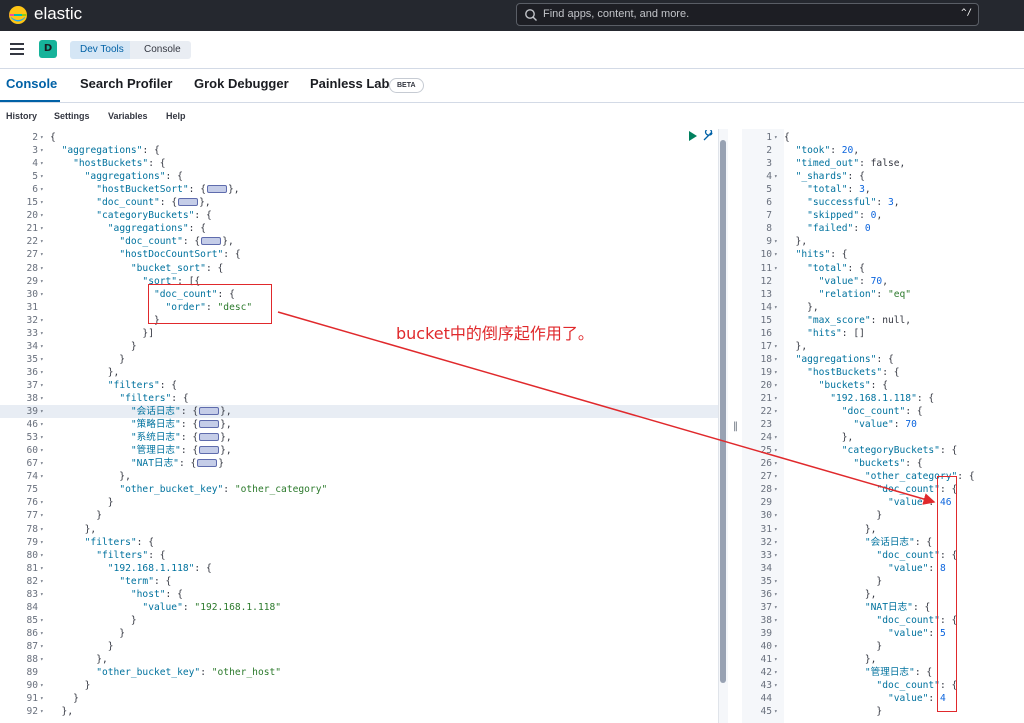 This screenshot has width=1024, height=723. I want to click on line-number: 23, so click(766, 425).